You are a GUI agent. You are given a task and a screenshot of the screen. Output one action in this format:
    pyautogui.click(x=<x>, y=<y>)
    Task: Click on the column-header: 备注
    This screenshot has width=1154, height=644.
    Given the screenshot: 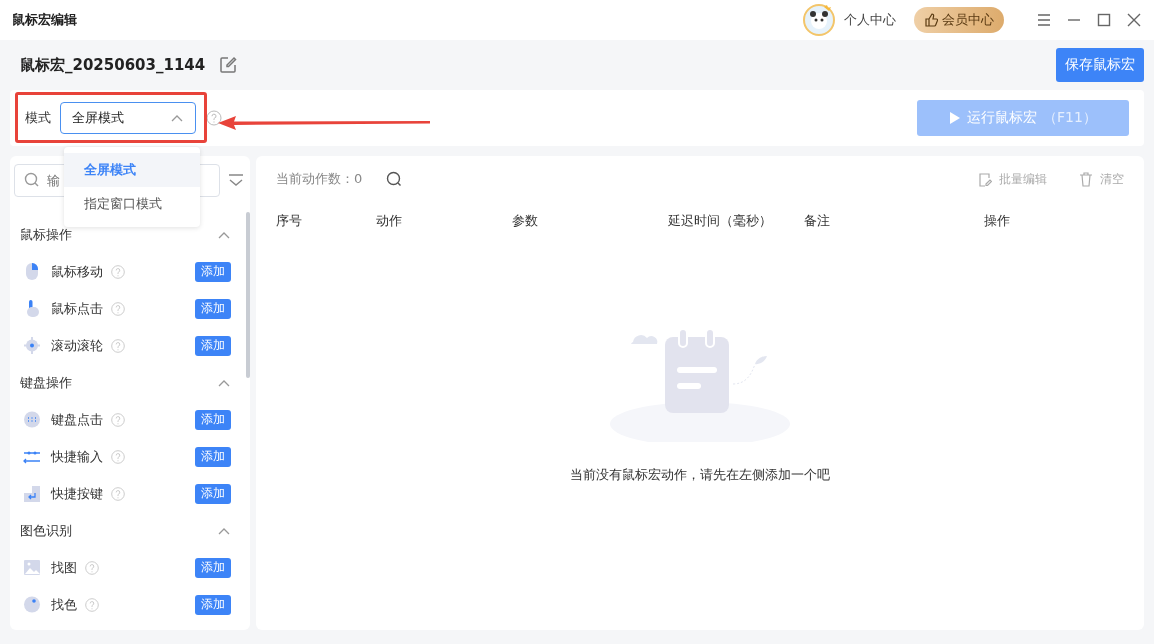 What is the action you would take?
    pyautogui.click(x=817, y=221)
    